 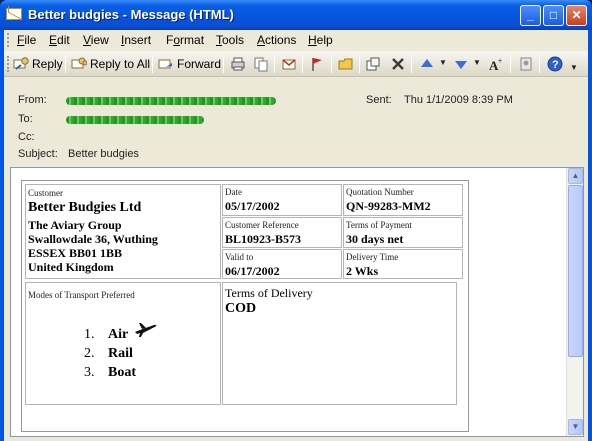 I want to click on menu-actions: Actions, so click(x=276, y=40).